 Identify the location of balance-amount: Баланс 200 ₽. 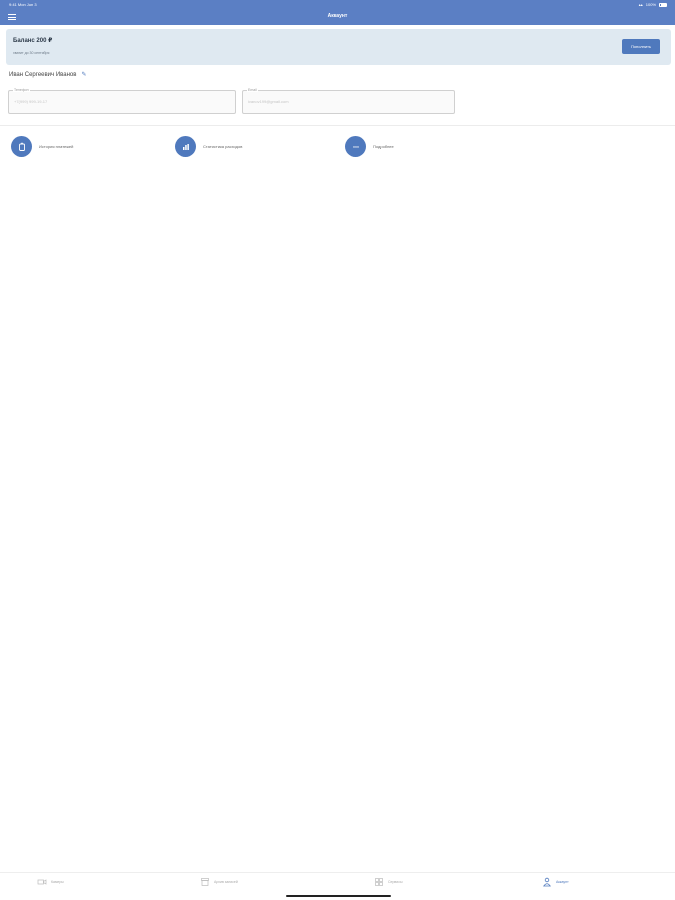
(33, 41).